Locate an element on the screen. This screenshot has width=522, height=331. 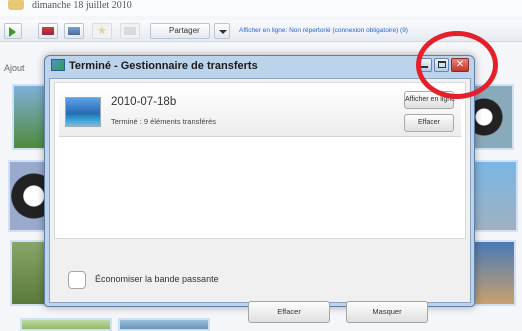
email-icon is located at coordinates (48, 31).